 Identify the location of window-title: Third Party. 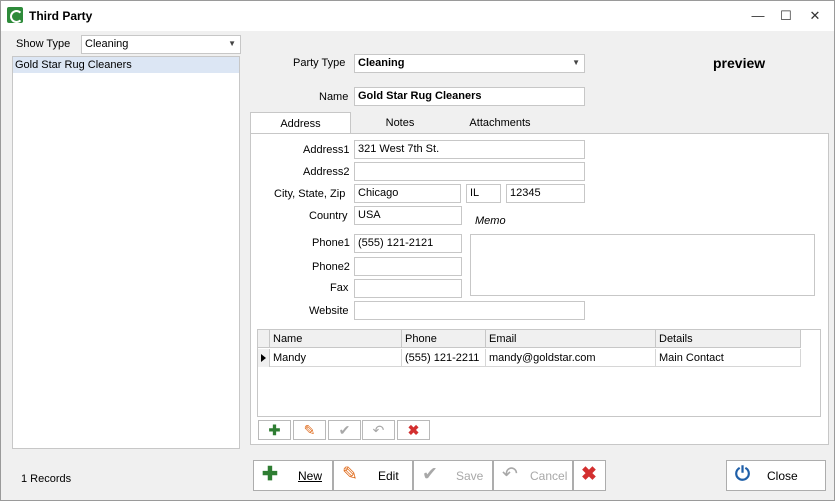
(61, 16).